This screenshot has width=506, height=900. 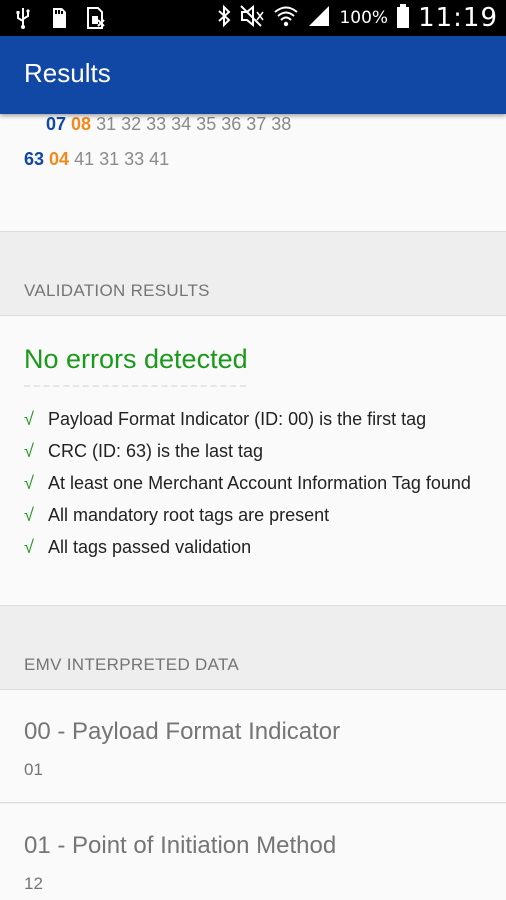 I want to click on emv-item-title: 00 - Payload Format Indicator, so click(x=182, y=731).